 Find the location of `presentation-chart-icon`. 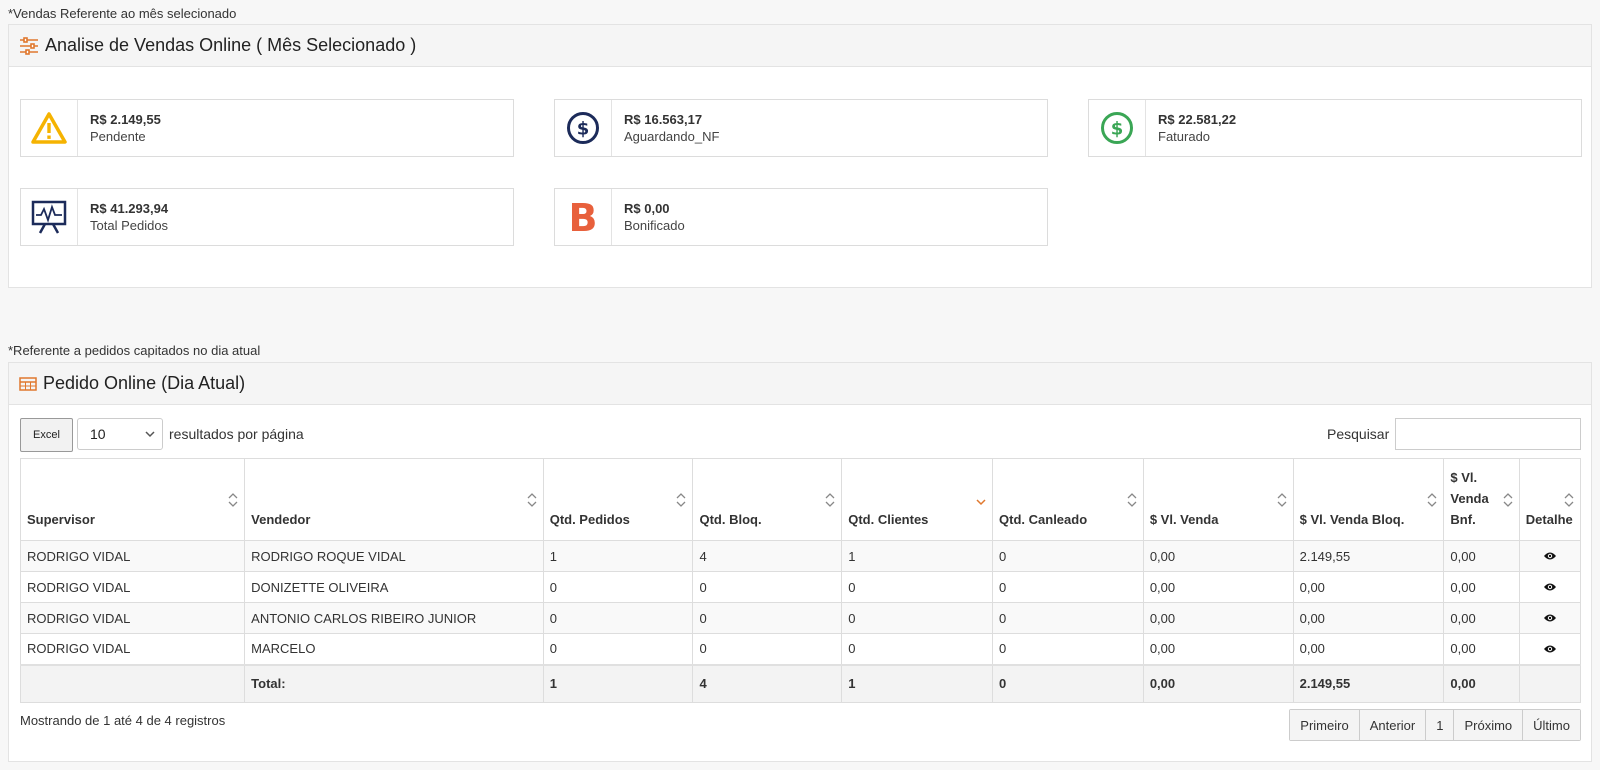

presentation-chart-icon is located at coordinates (49, 217).